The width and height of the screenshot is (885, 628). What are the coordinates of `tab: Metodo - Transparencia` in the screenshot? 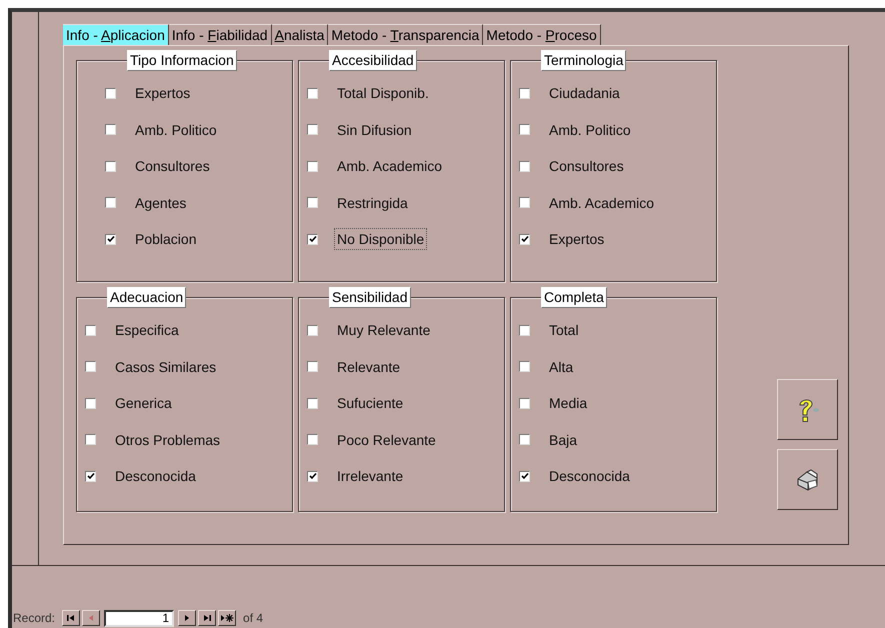 It's located at (406, 34).